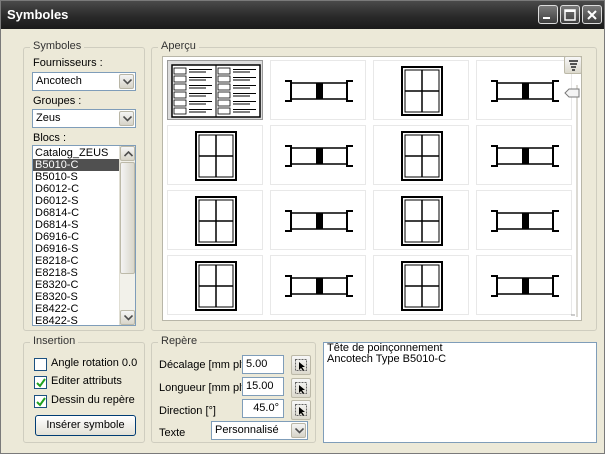  Describe the element at coordinates (76, 309) in the screenshot. I see `list-item: E8422-C` at that location.